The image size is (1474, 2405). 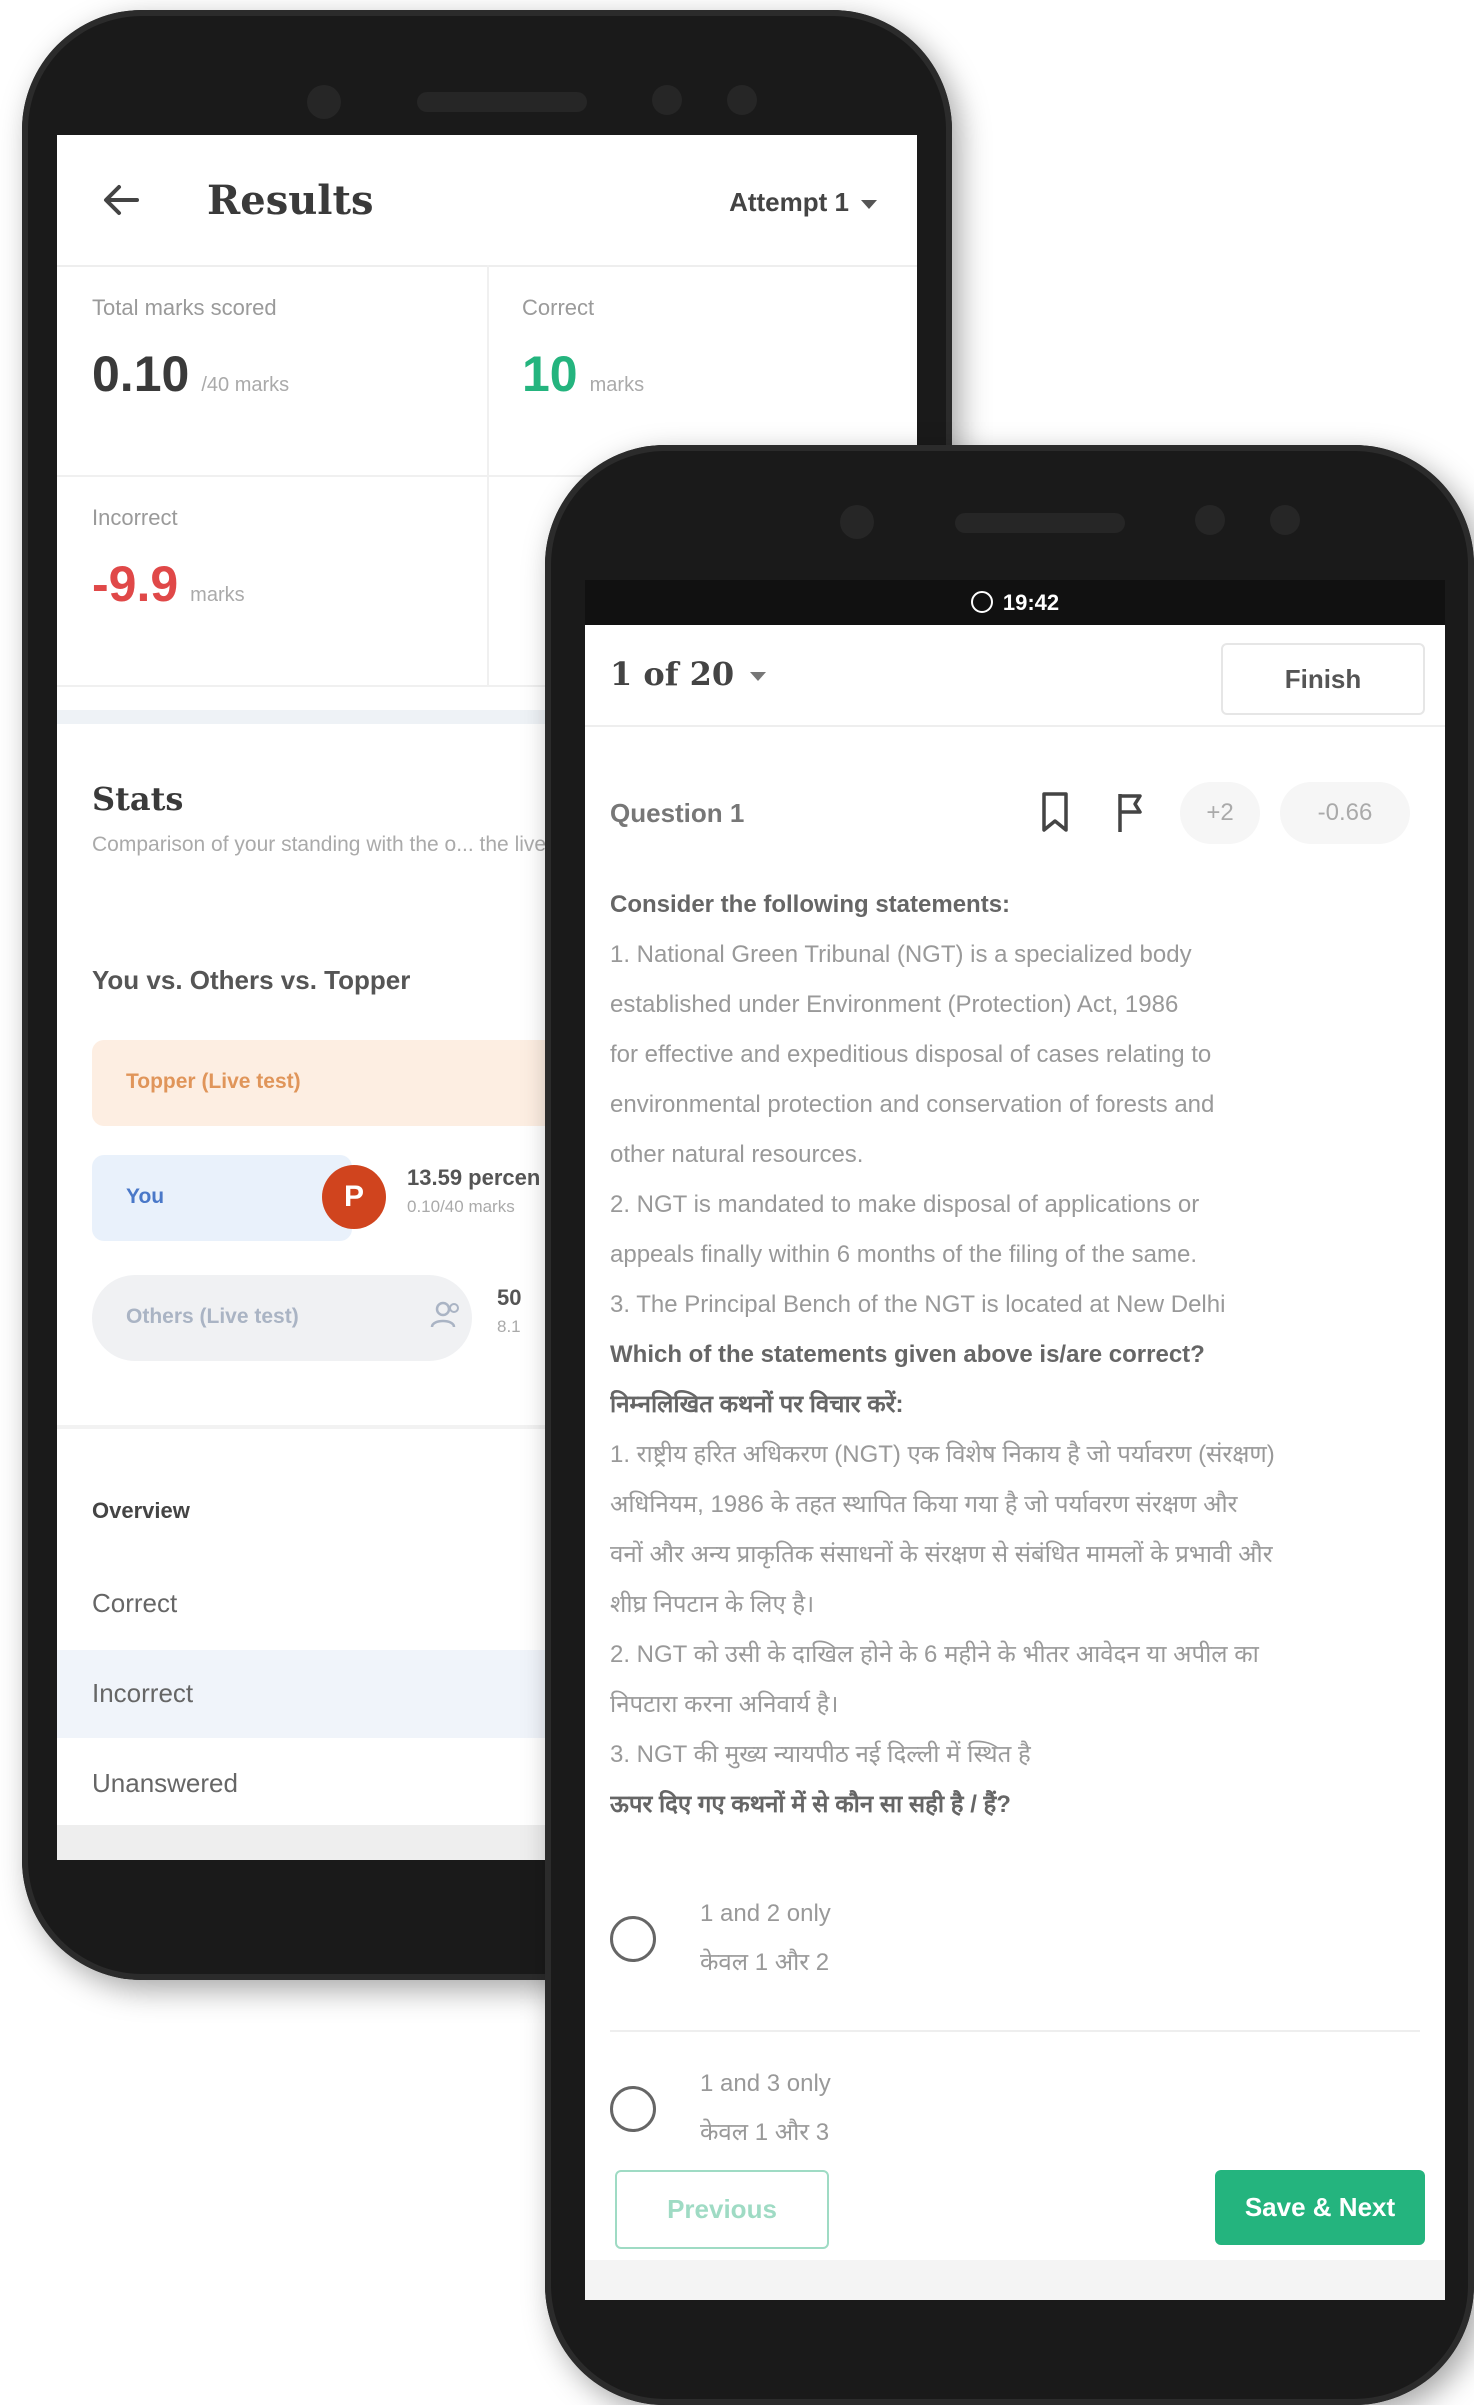 I want to click on others-percentile: 50, so click(x=509, y=1297).